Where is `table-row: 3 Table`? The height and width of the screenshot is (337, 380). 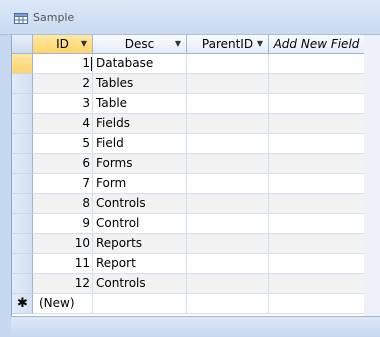
table-row: 3 Table is located at coordinates (196, 104).